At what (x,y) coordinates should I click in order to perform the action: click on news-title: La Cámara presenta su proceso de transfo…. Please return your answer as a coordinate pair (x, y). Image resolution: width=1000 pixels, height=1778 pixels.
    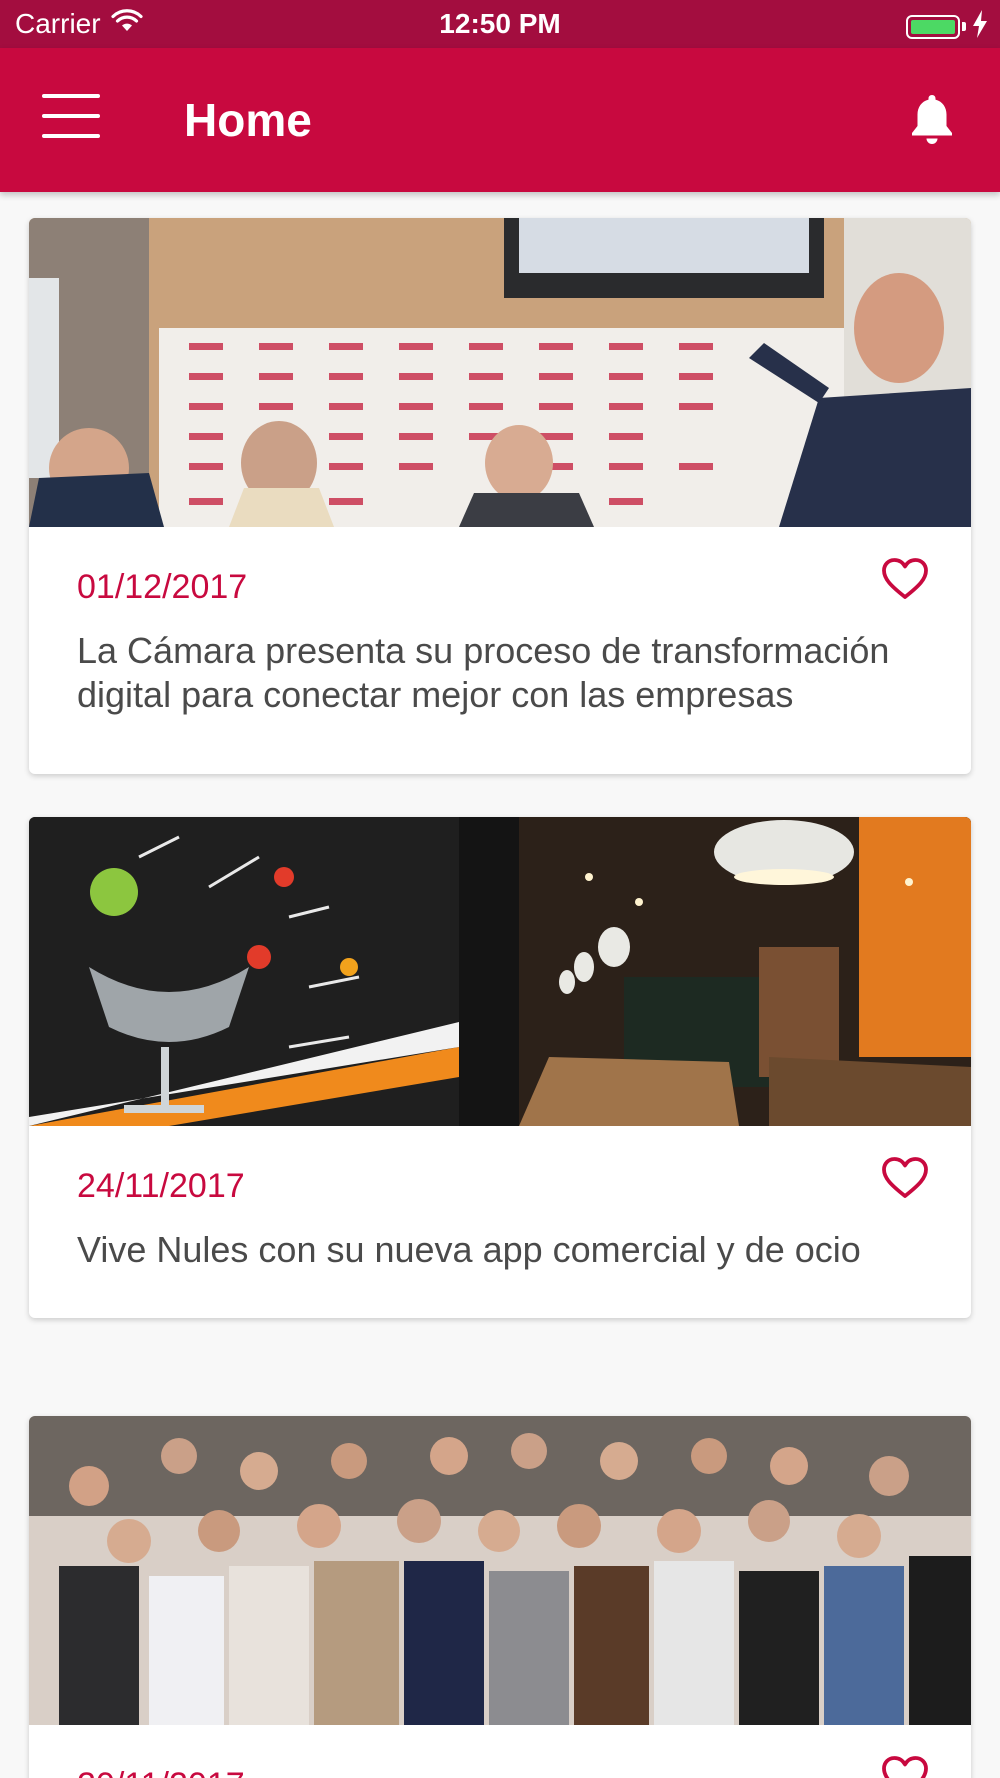
    Looking at the image, I should click on (483, 672).